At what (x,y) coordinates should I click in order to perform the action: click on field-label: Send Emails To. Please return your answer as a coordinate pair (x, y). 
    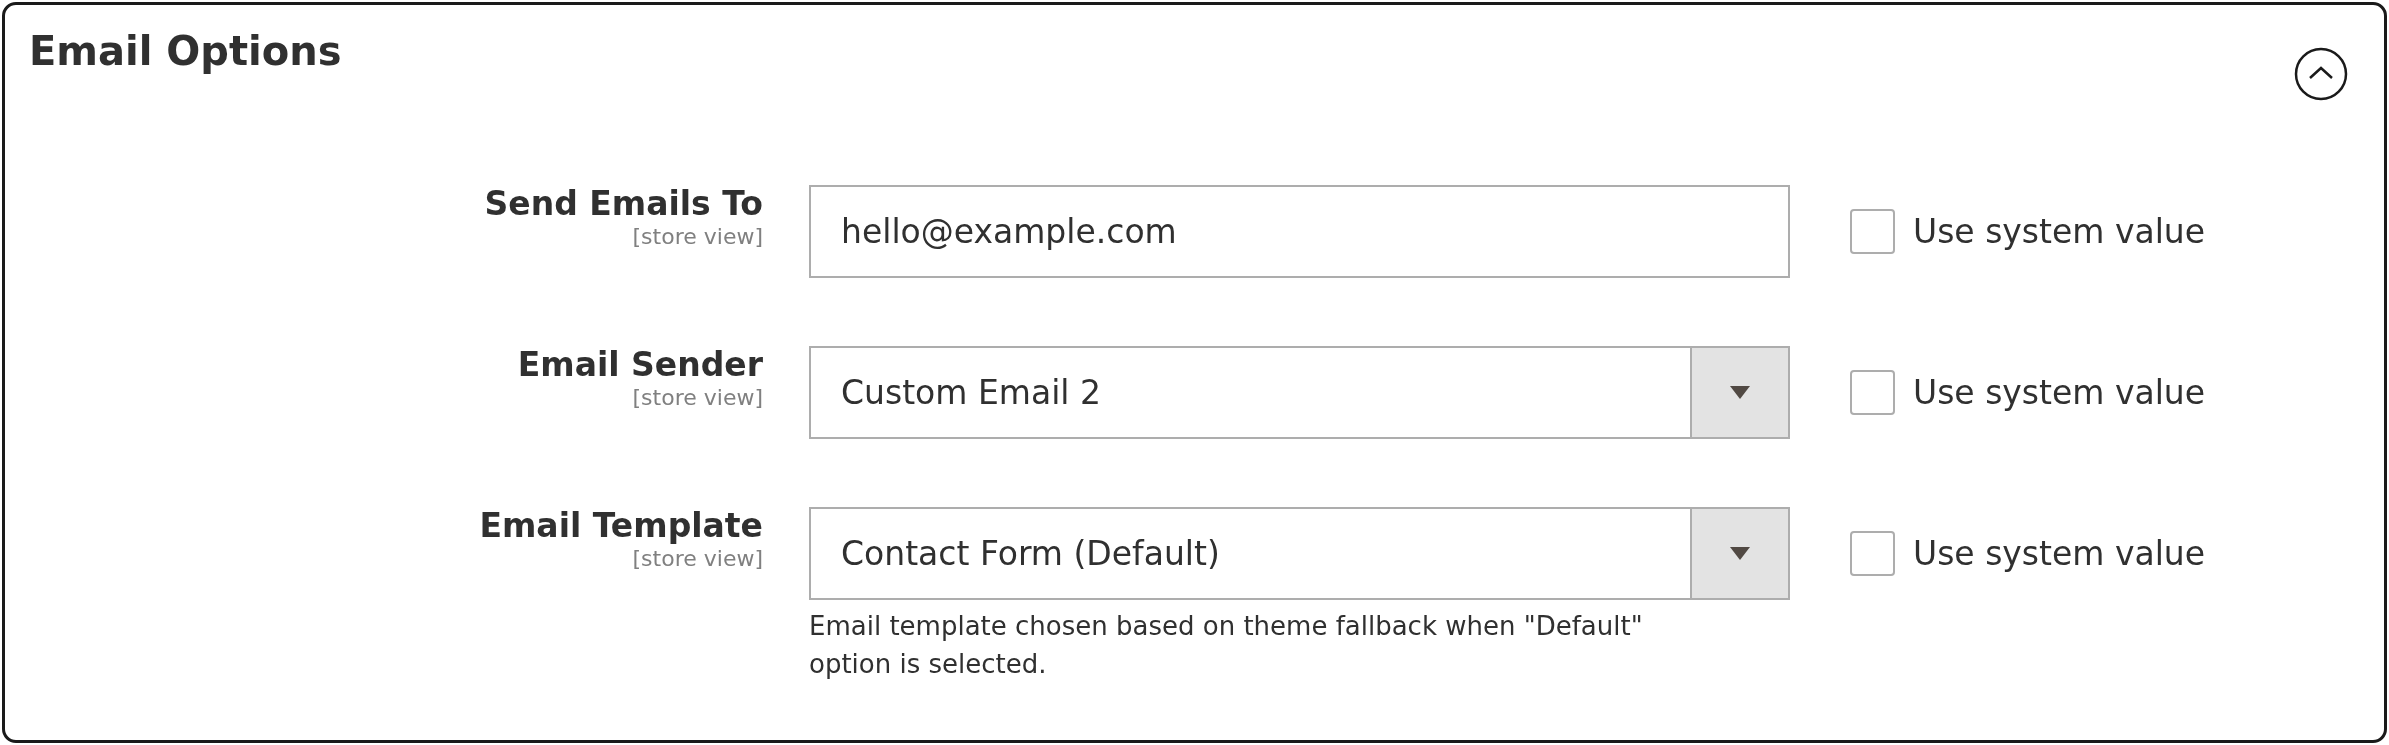
    Looking at the image, I should click on (623, 204).